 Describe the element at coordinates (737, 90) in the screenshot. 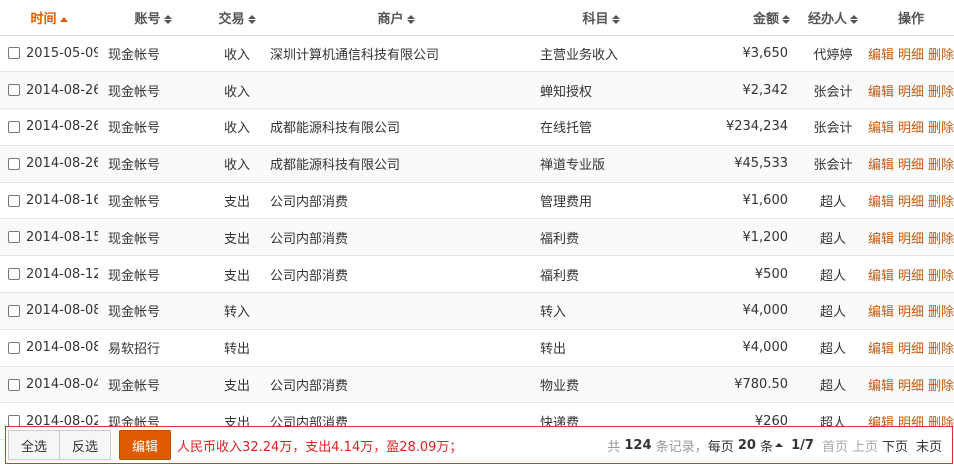

I see `amount-cell: ¥2,342` at that location.